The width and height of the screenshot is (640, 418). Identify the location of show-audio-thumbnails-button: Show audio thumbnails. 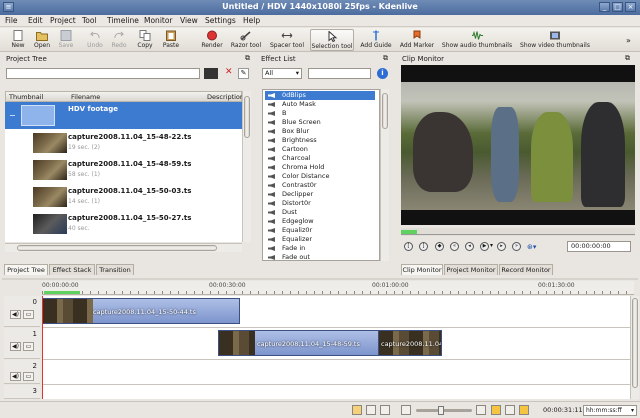
(477, 40).